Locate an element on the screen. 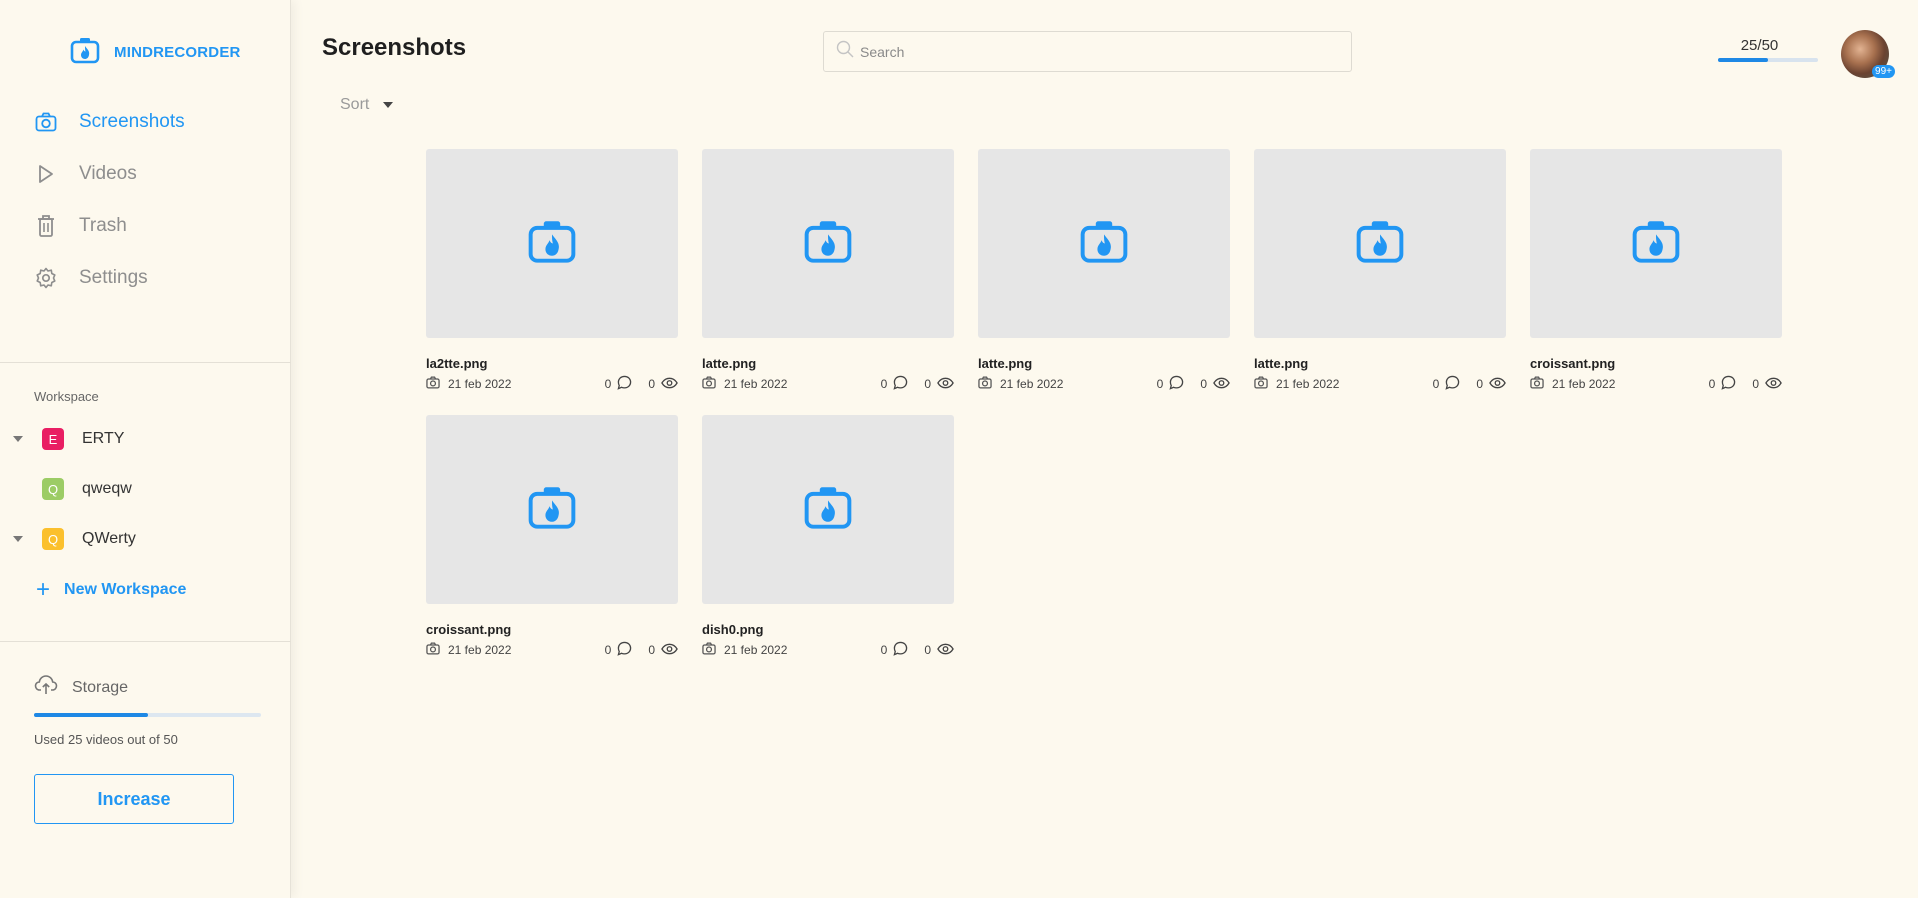  workspace-item-erty: E ERTY is located at coordinates (145, 439).